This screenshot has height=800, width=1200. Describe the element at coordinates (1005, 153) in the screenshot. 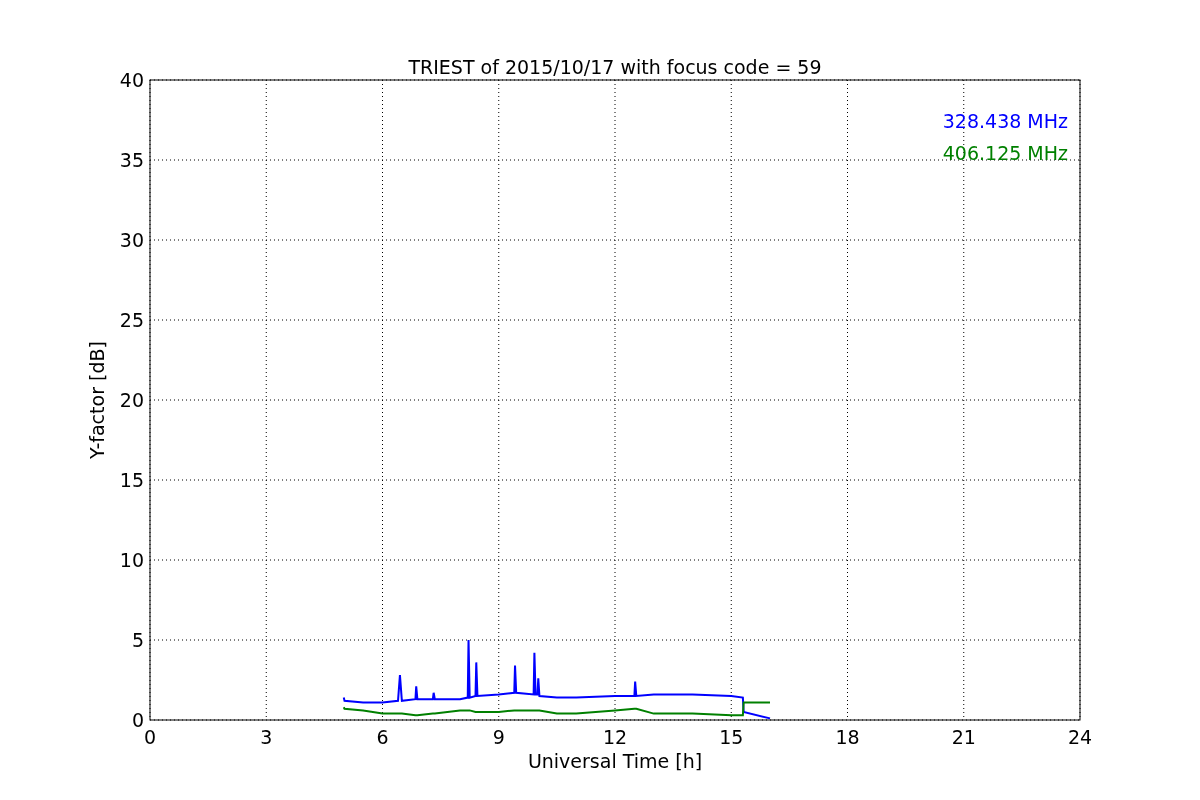

I see `legend-label: 406.125 MHz` at that location.